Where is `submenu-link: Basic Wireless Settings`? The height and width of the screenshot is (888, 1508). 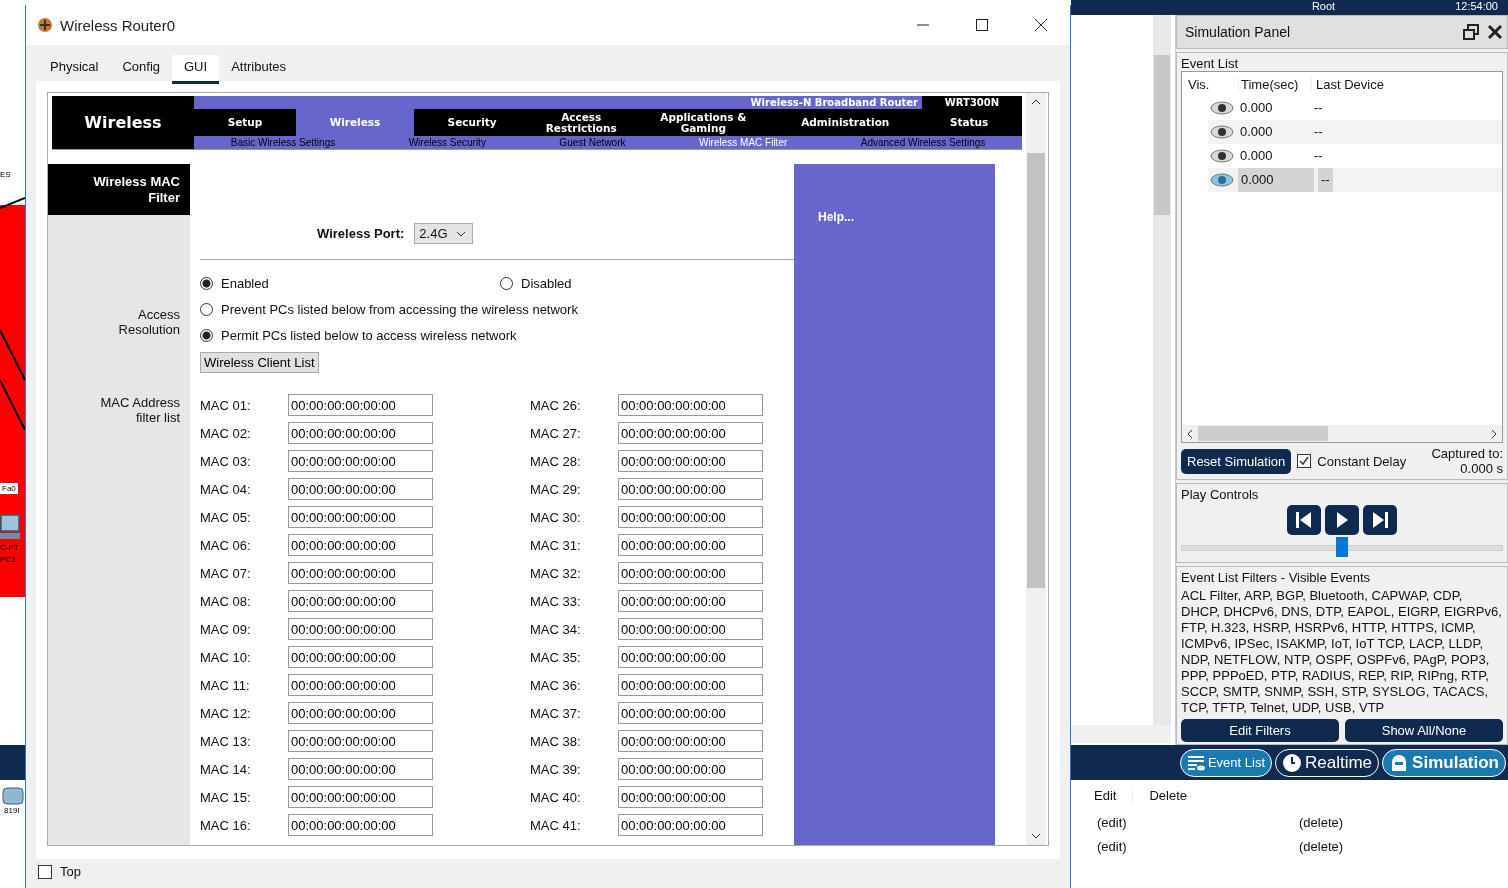 submenu-link: Basic Wireless Settings is located at coordinates (283, 142).